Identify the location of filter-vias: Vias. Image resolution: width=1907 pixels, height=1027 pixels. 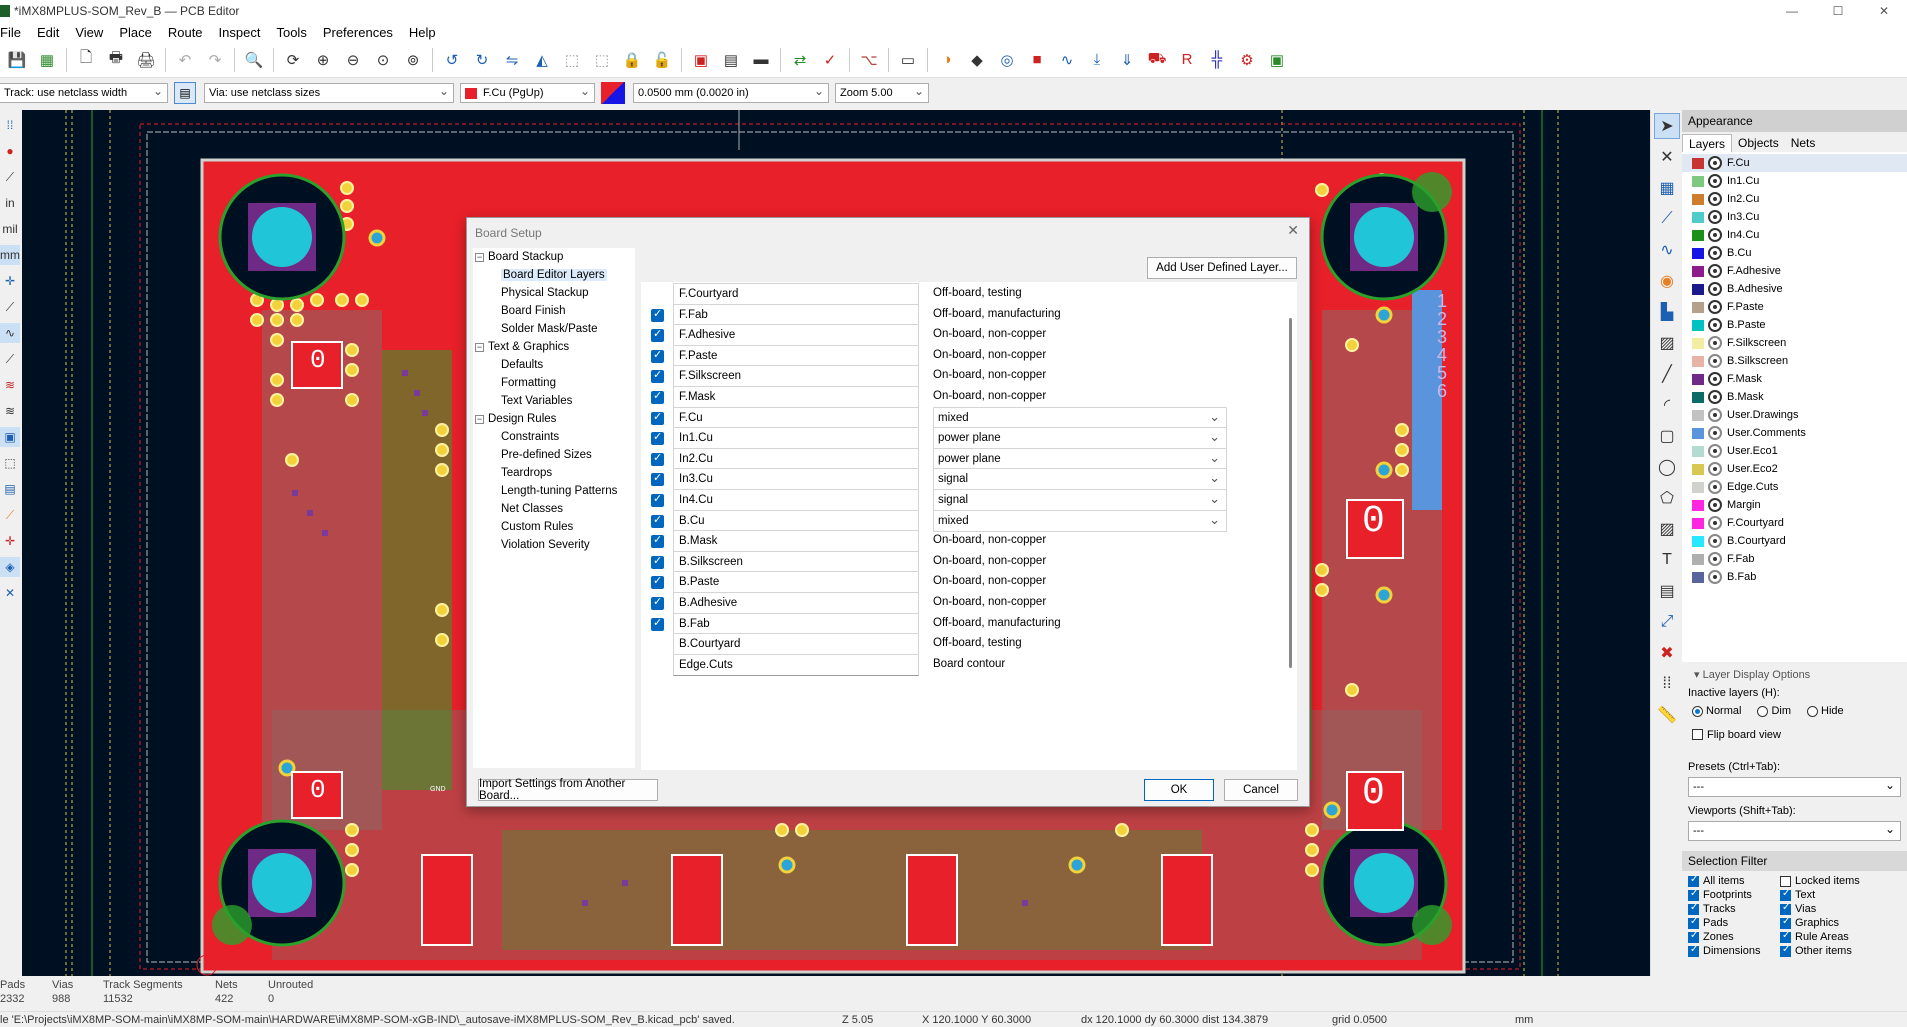
(1835, 908).